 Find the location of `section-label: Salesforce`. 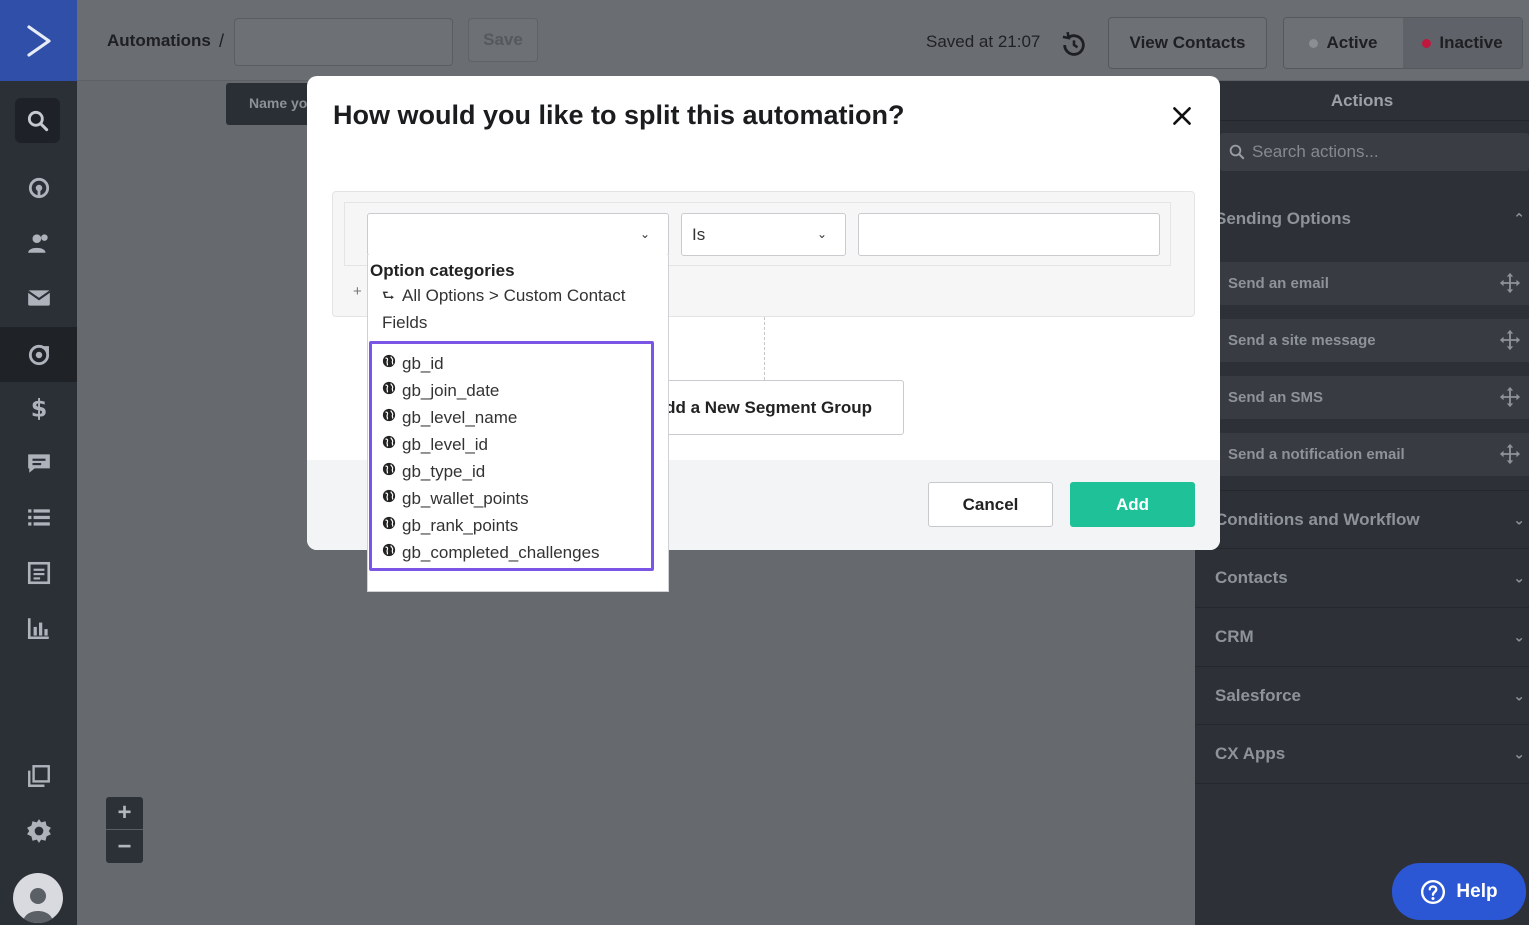

section-label: Salesforce is located at coordinates (1258, 695).